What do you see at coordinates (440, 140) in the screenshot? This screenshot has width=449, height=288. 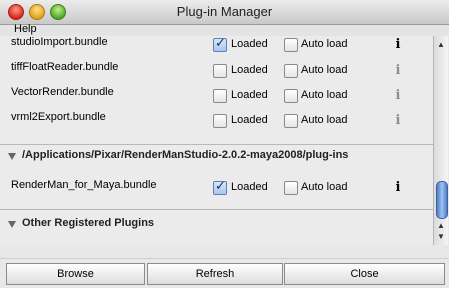 I see `vertical-scrollbar: ▲ ▲ ▼` at bounding box center [440, 140].